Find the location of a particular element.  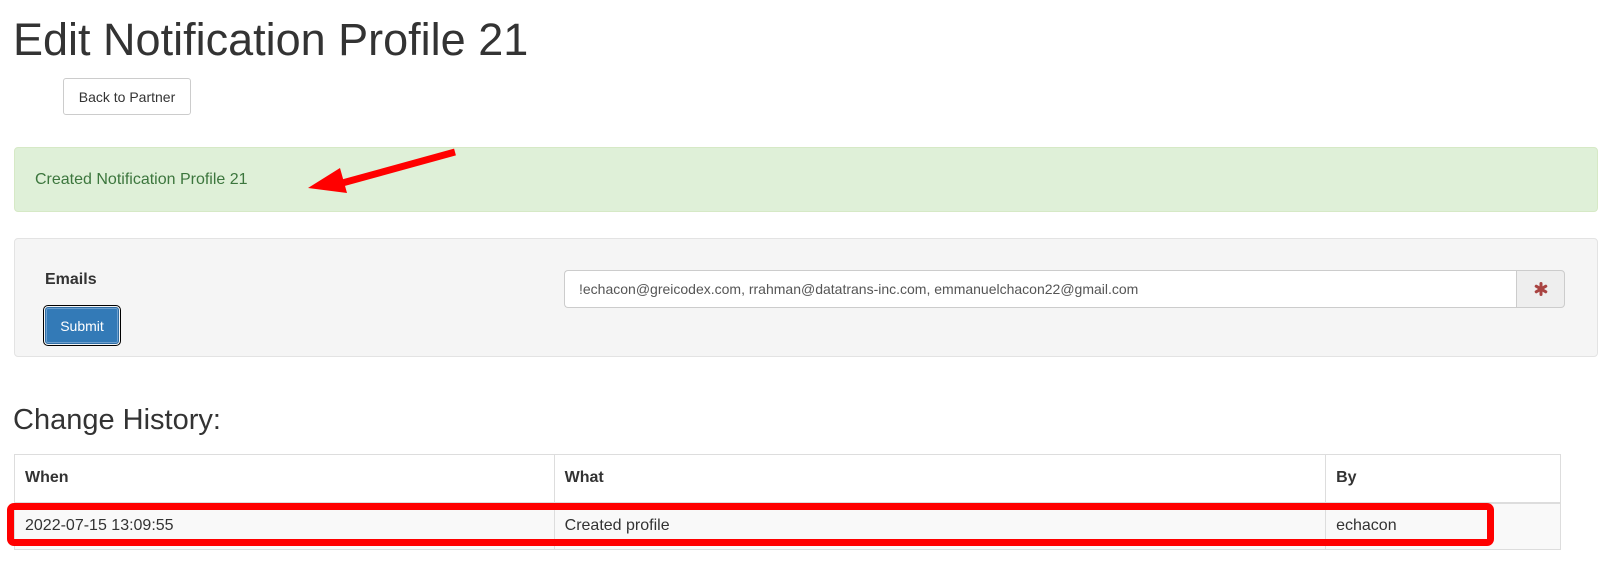

column-header-what: What is located at coordinates (940, 479).